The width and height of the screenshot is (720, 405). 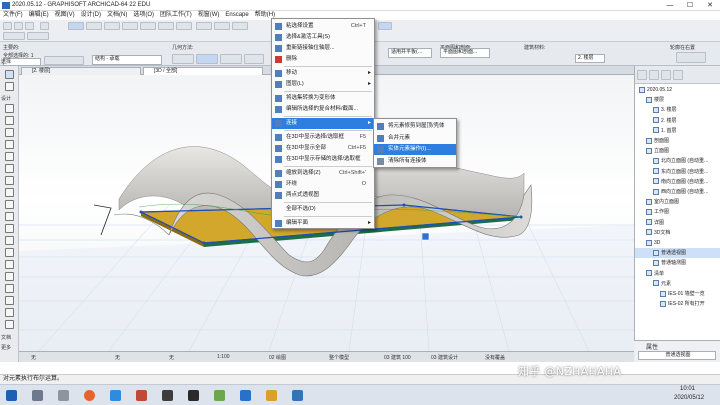 I want to click on layer-combination-selector: 02 绘图, so click(x=277, y=357).